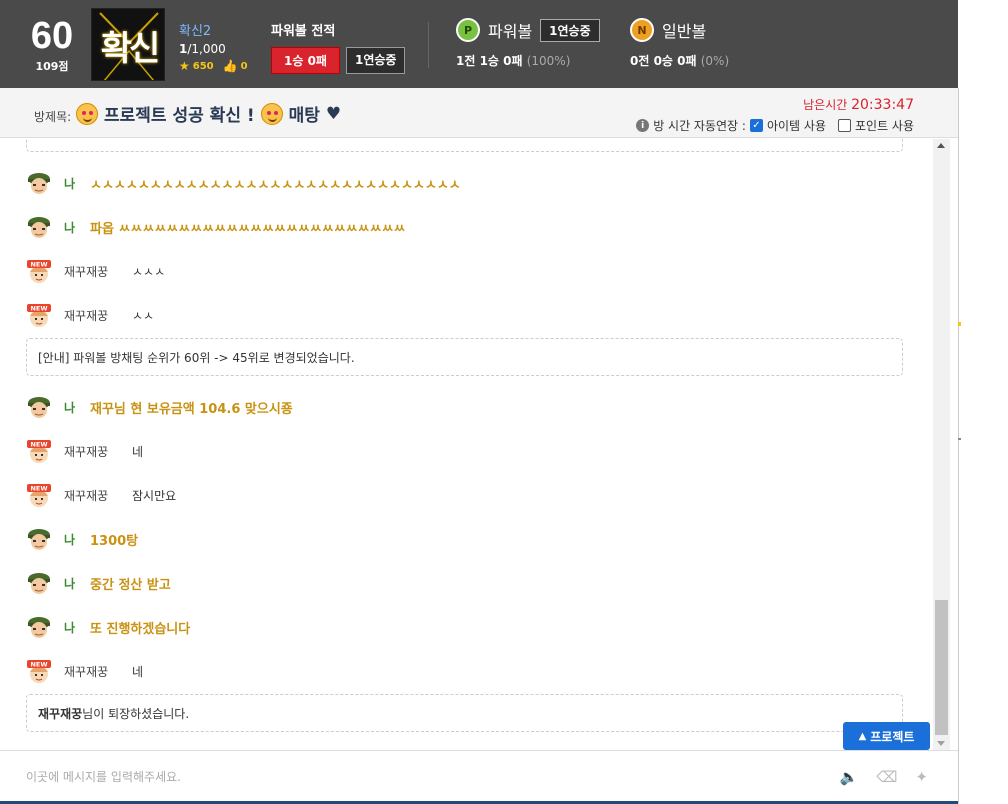 The width and height of the screenshot is (1008, 804). What do you see at coordinates (844, 125) in the screenshot?
I see `point-use-checkbox` at bounding box center [844, 125].